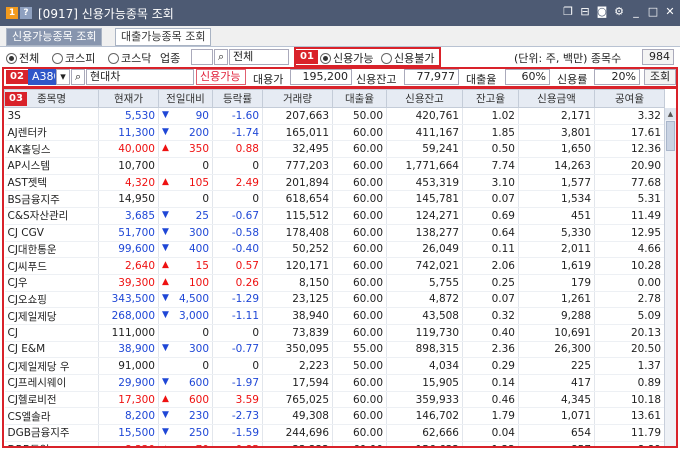 The image size is (680, 449). I want to click on radio-market-kospi: 코스피, so click(73, 58).